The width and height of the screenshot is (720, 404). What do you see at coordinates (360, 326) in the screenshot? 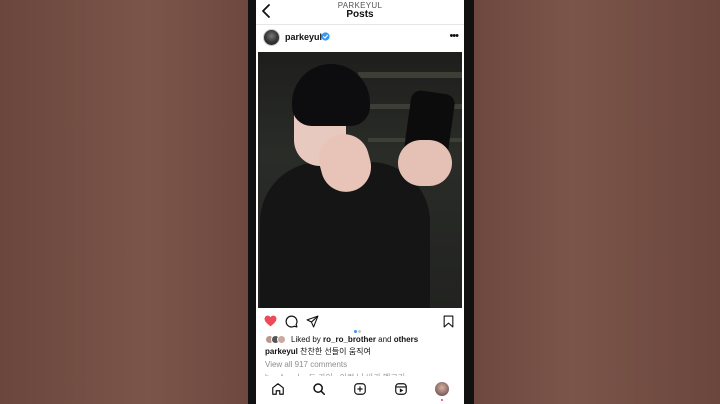
I see `carousel-indicator` at bounding box center [360, 326].